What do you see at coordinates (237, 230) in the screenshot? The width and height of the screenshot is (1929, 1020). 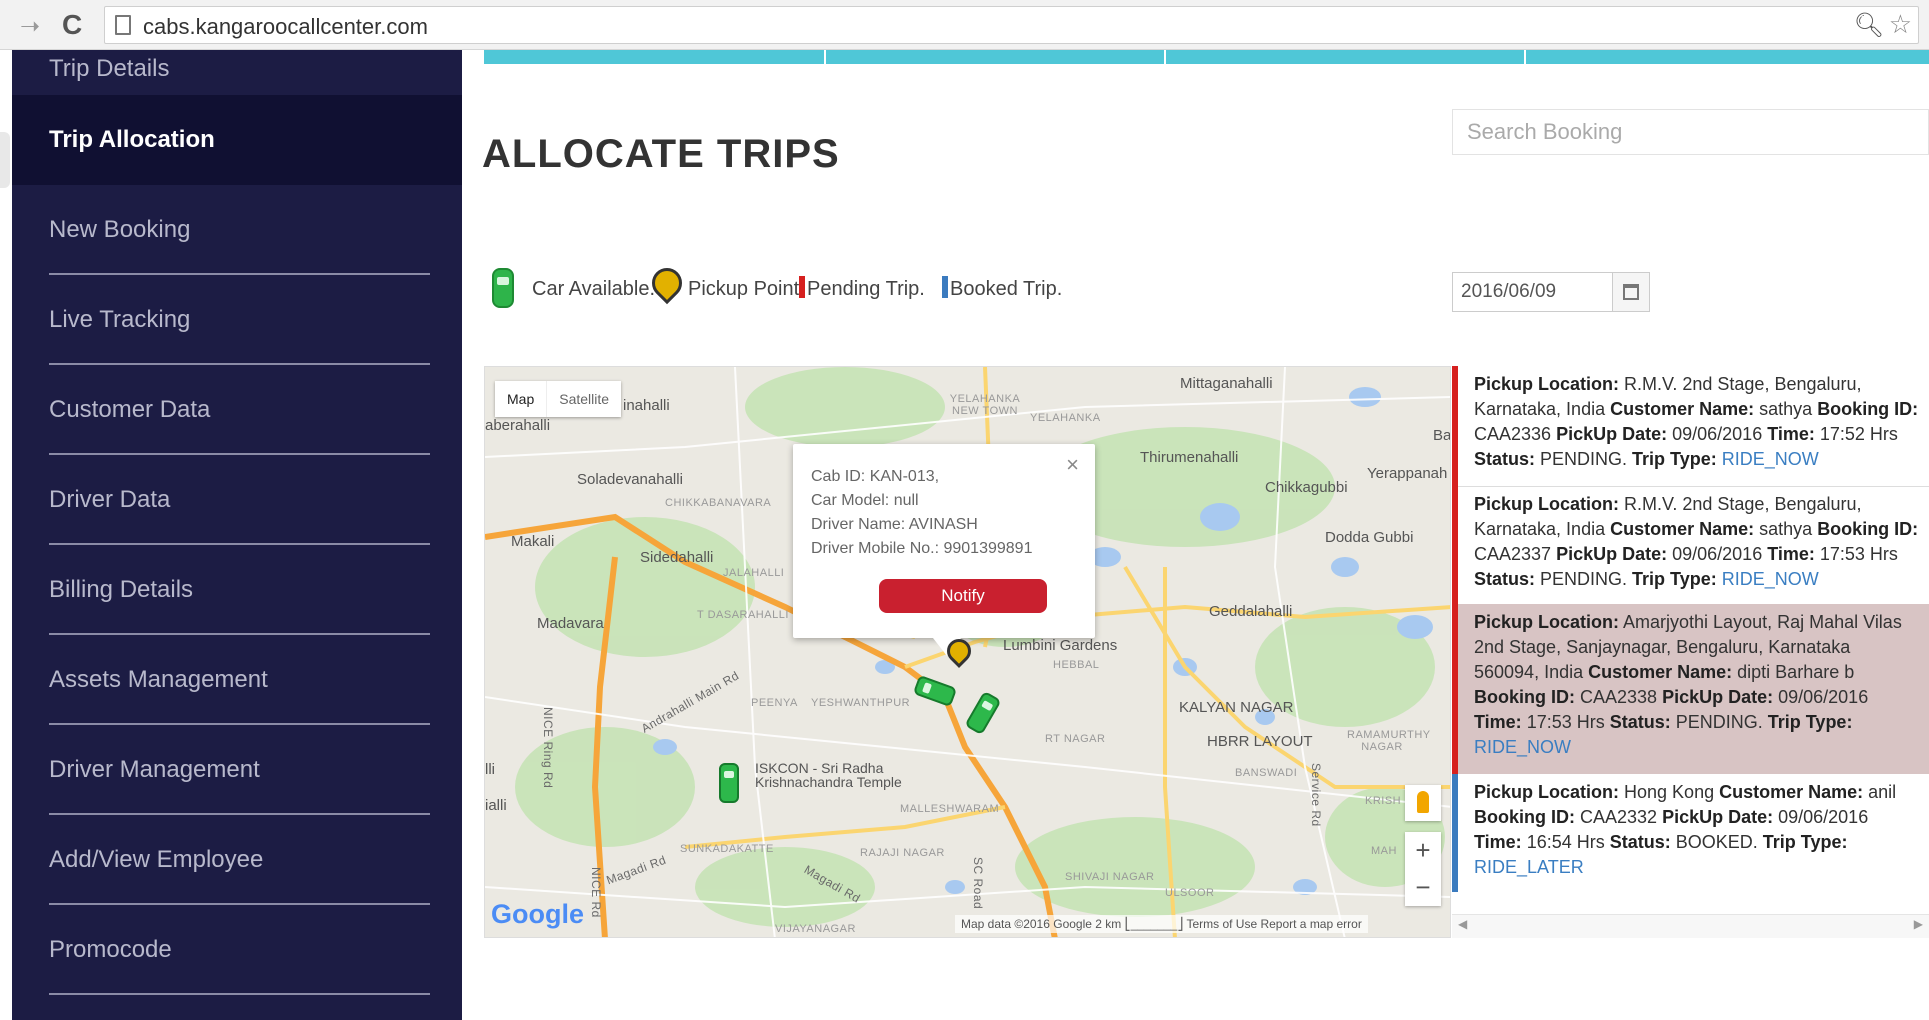 I see `sidebar-item-new-booking: New Booking` at bounding box center [237, 230].